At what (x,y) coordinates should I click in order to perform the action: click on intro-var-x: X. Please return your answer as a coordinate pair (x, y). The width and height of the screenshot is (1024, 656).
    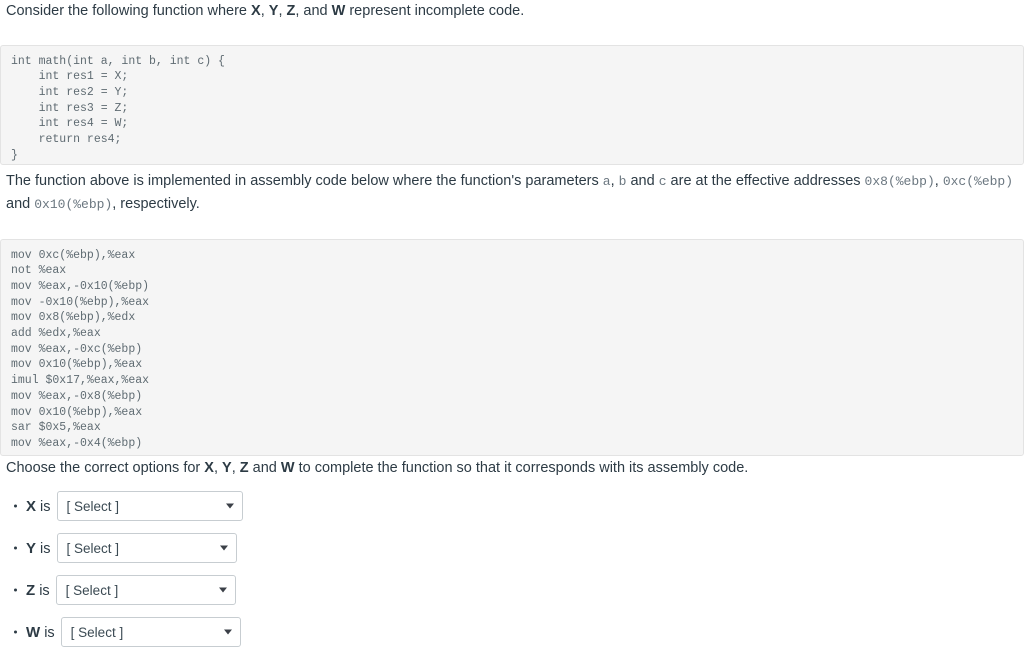
    Looking at the image, I should click on (256, 11).